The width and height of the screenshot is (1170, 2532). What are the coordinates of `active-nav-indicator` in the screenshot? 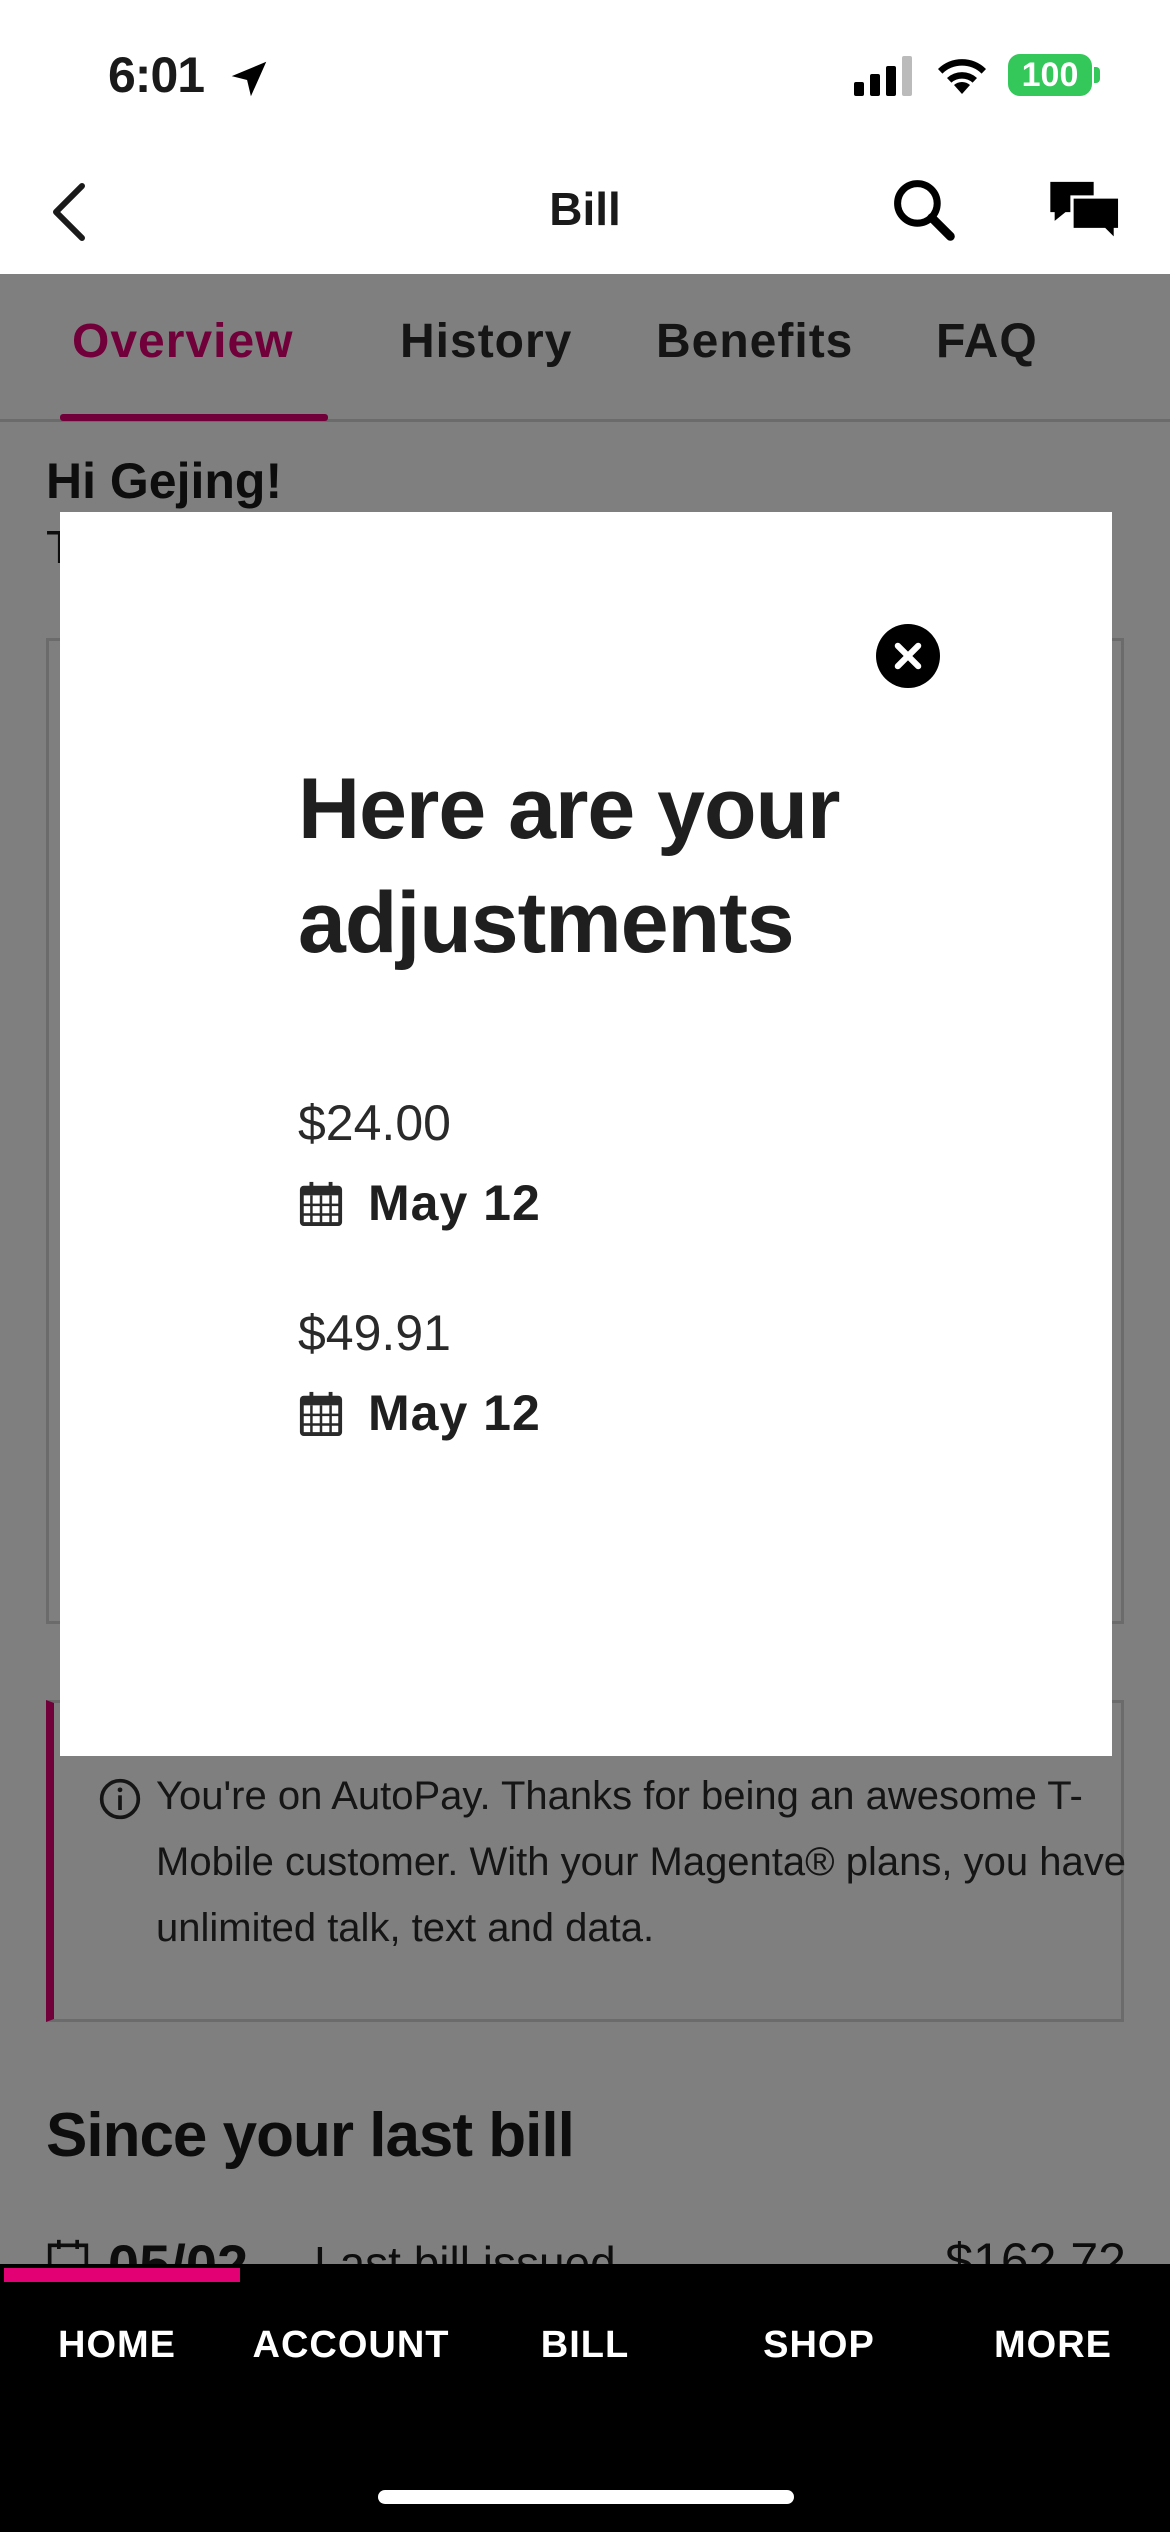 It's located at (122, 2275).